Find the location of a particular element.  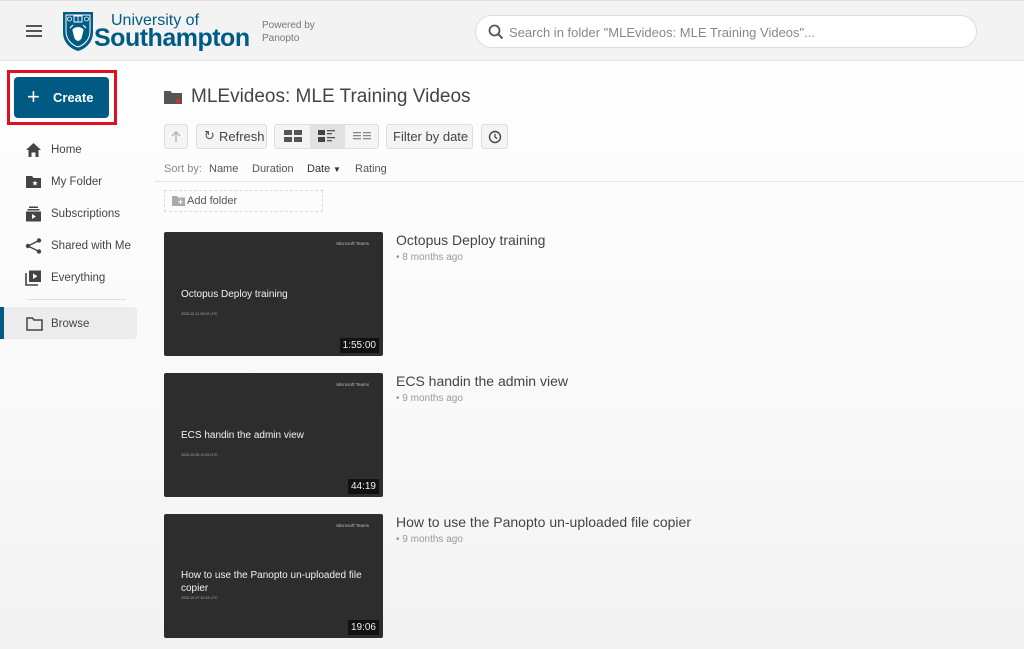

share-icon is located at coordinates (33, 246).